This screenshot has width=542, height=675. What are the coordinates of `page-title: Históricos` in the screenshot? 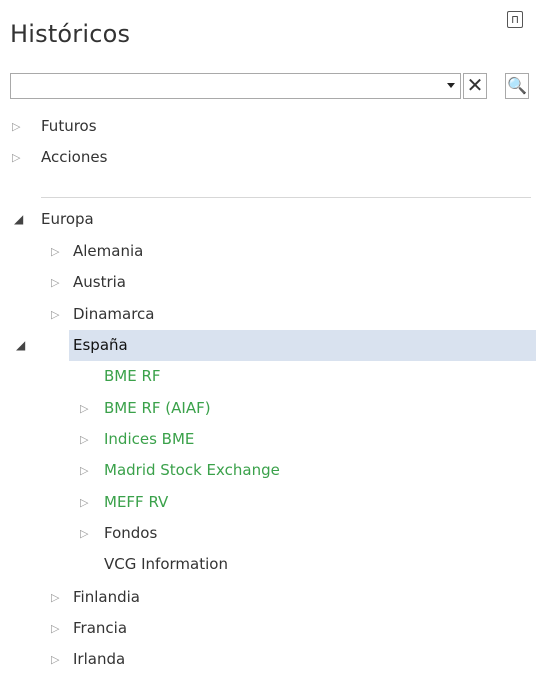 It's located at (70, 34).